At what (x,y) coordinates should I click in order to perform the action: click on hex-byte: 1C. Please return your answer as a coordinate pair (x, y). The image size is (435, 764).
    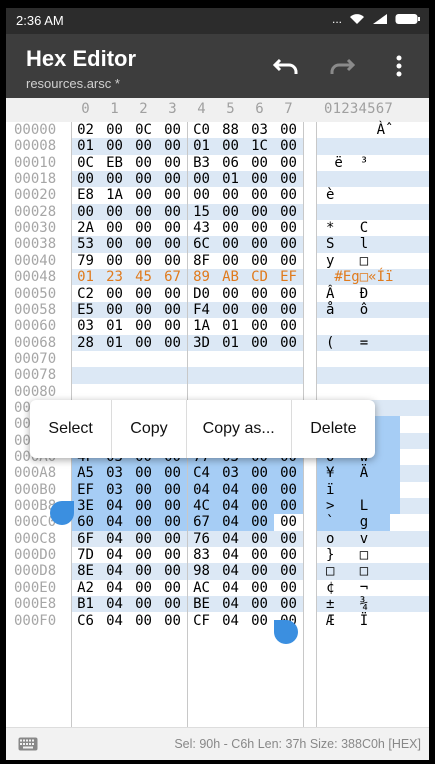
    Looking at the image, I should click on (259, 146).